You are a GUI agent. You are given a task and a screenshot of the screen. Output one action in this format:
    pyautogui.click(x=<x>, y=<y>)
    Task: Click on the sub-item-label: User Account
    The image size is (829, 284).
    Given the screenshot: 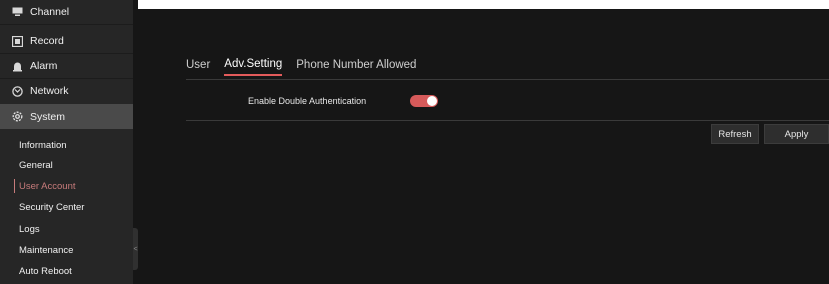 What is the action you would take?
    pyautogui.click(x=47, y=186)
    